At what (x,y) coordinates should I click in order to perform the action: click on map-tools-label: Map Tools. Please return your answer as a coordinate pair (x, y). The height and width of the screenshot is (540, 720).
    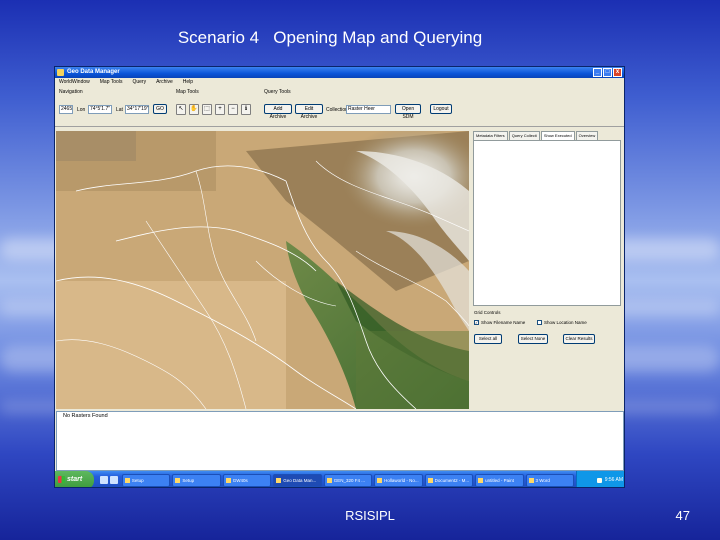
    Looking at the image, I should click on (187, 92).